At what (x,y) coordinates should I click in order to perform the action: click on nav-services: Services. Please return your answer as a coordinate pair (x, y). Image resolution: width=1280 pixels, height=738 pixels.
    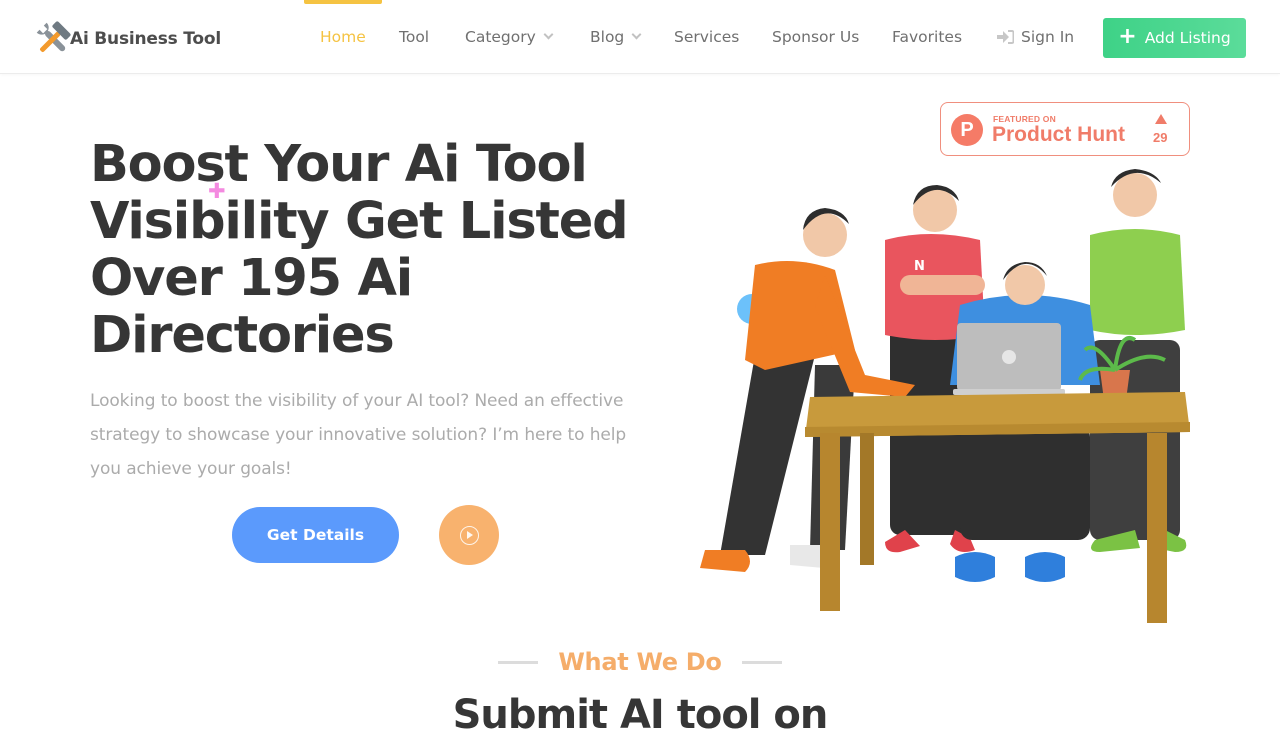
    Looking at the image, I should click on (706, 37).